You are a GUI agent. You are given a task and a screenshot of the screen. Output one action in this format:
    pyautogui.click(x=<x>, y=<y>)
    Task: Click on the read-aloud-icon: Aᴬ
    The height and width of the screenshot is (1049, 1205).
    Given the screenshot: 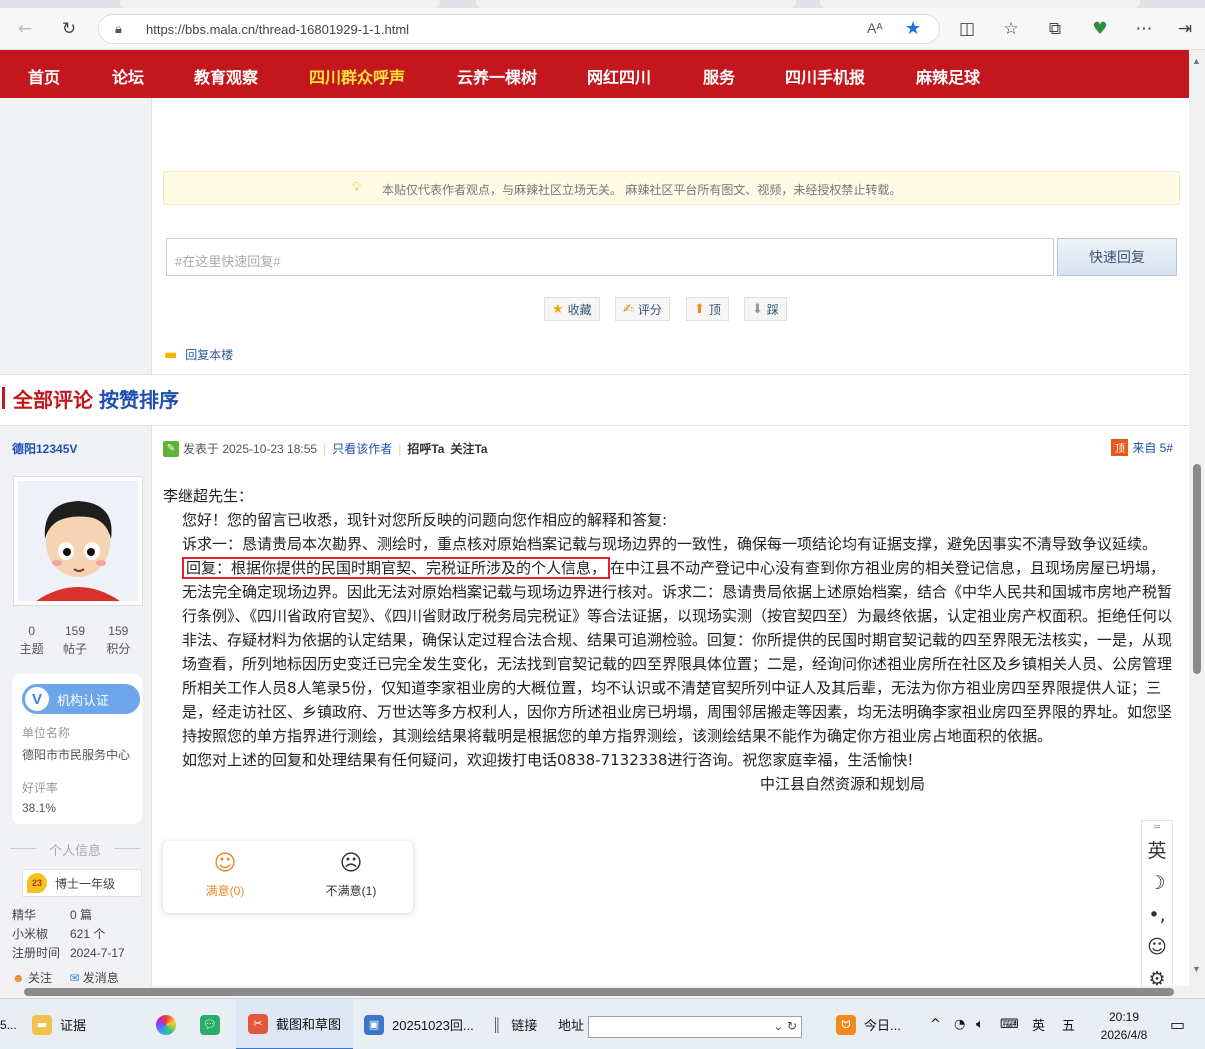 What is the action you would take?
    pyautogui.click(x=875, y=28)
    